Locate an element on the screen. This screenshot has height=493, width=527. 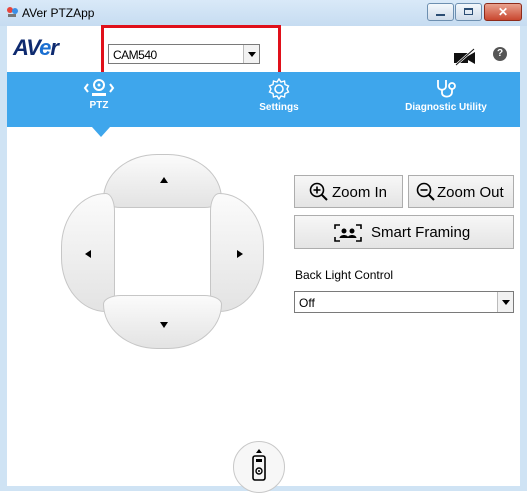
pan-left-button is located at coordinates (88, 252).